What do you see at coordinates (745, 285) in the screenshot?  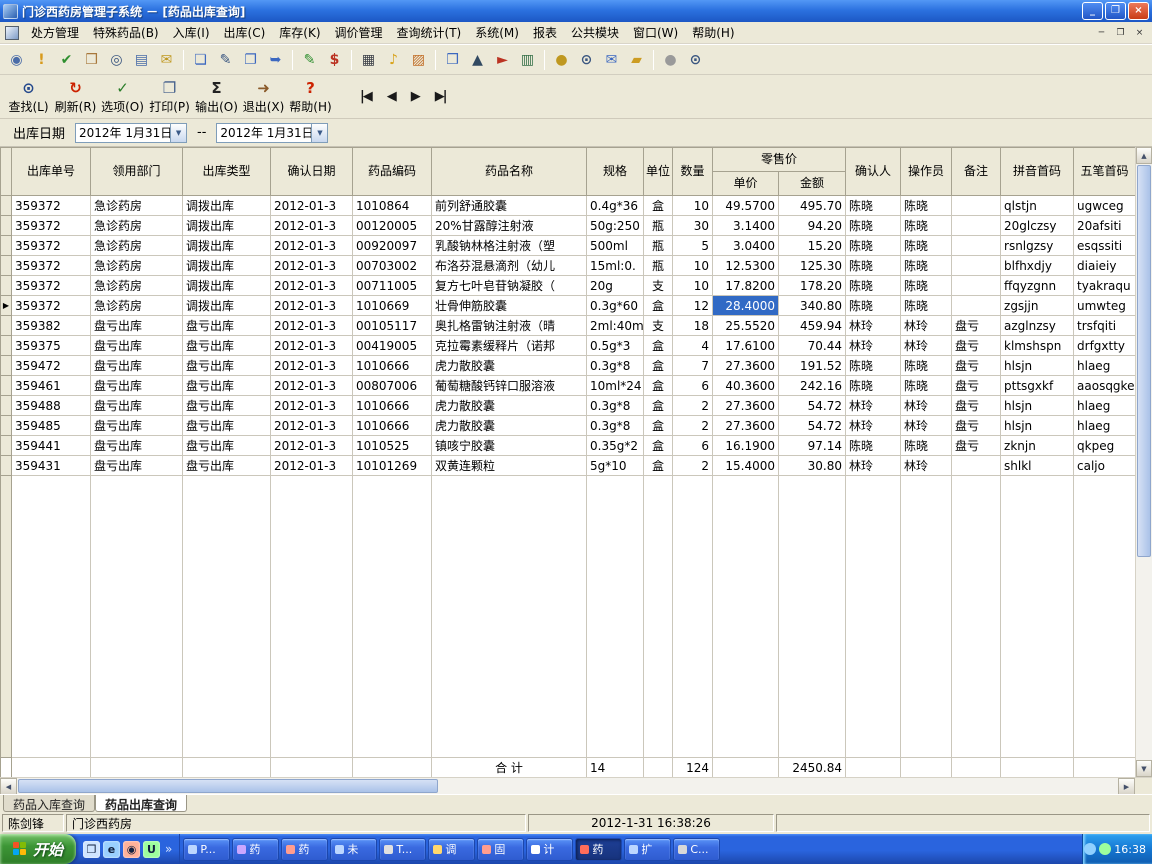 I see `cell-unit_price: 17.8200` at bounding box center [745, 285].